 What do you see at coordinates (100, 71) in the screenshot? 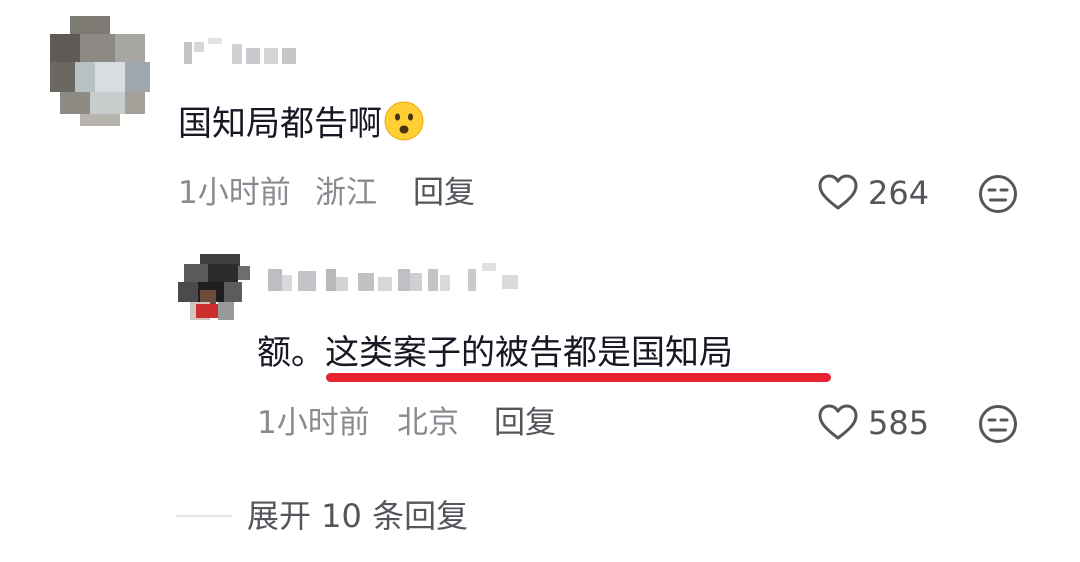
I see `commenter-avatar` at bounding box center [100, 71].